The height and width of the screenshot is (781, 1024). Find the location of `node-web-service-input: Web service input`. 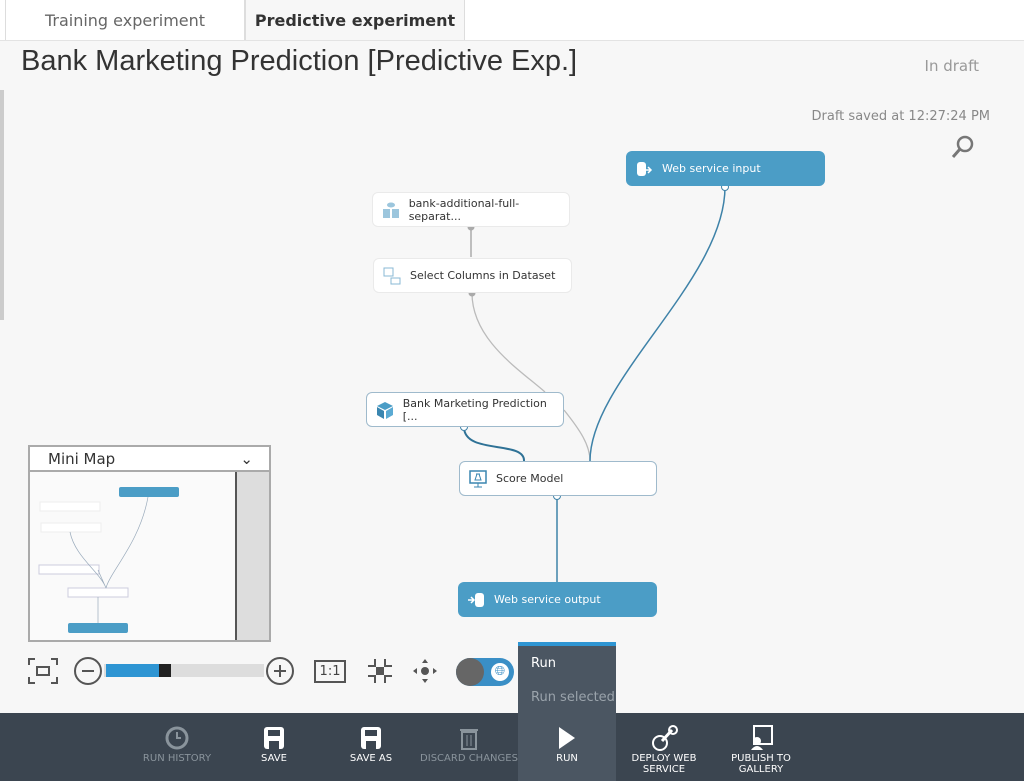

node-web-service-input: Web service input is located at coordinates (725, 168).